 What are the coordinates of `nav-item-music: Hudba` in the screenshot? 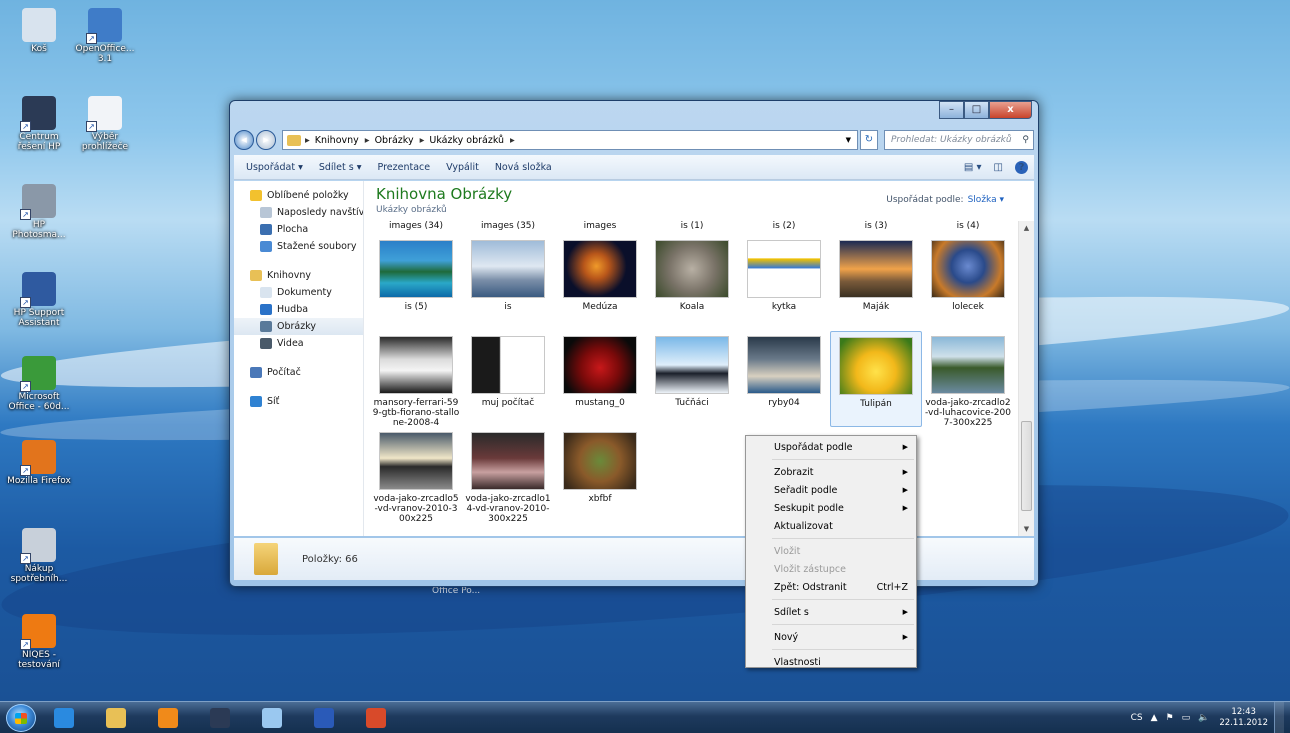 It's located at (298, 309).